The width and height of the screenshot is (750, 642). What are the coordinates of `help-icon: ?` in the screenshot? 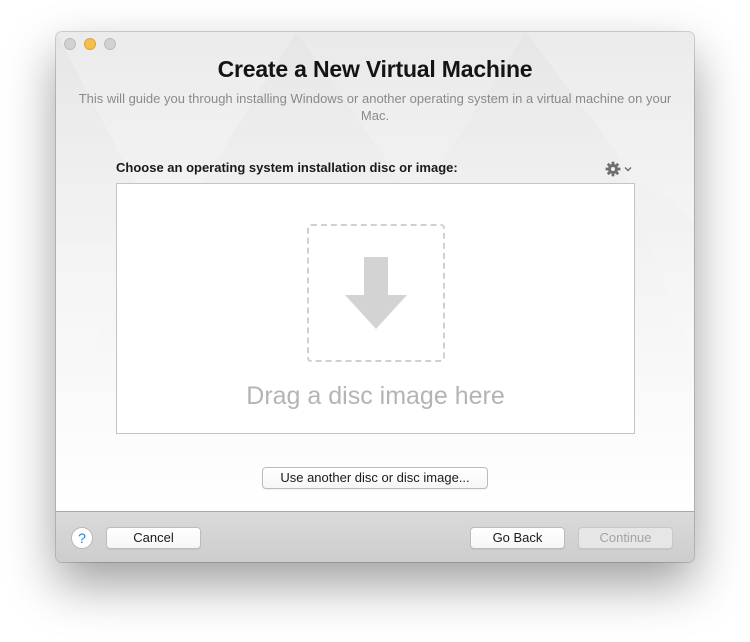 It's located at (82, 538).